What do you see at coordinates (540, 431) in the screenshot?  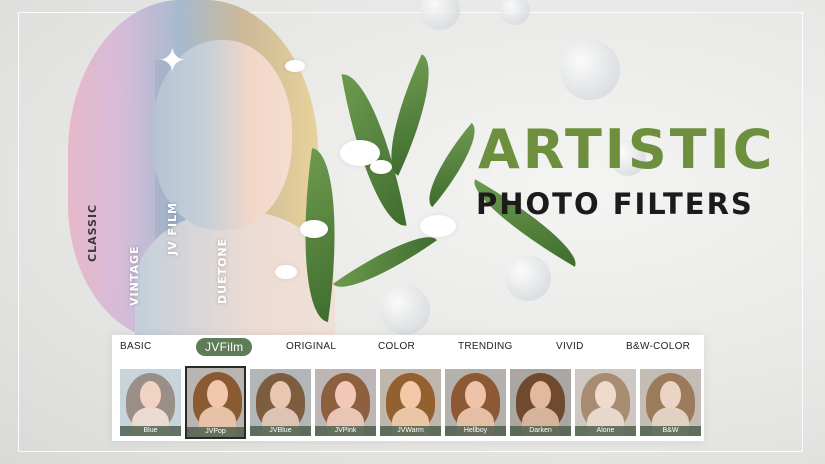 I see `filter-thumb-label: Darken` at bounding box center [540, 431].